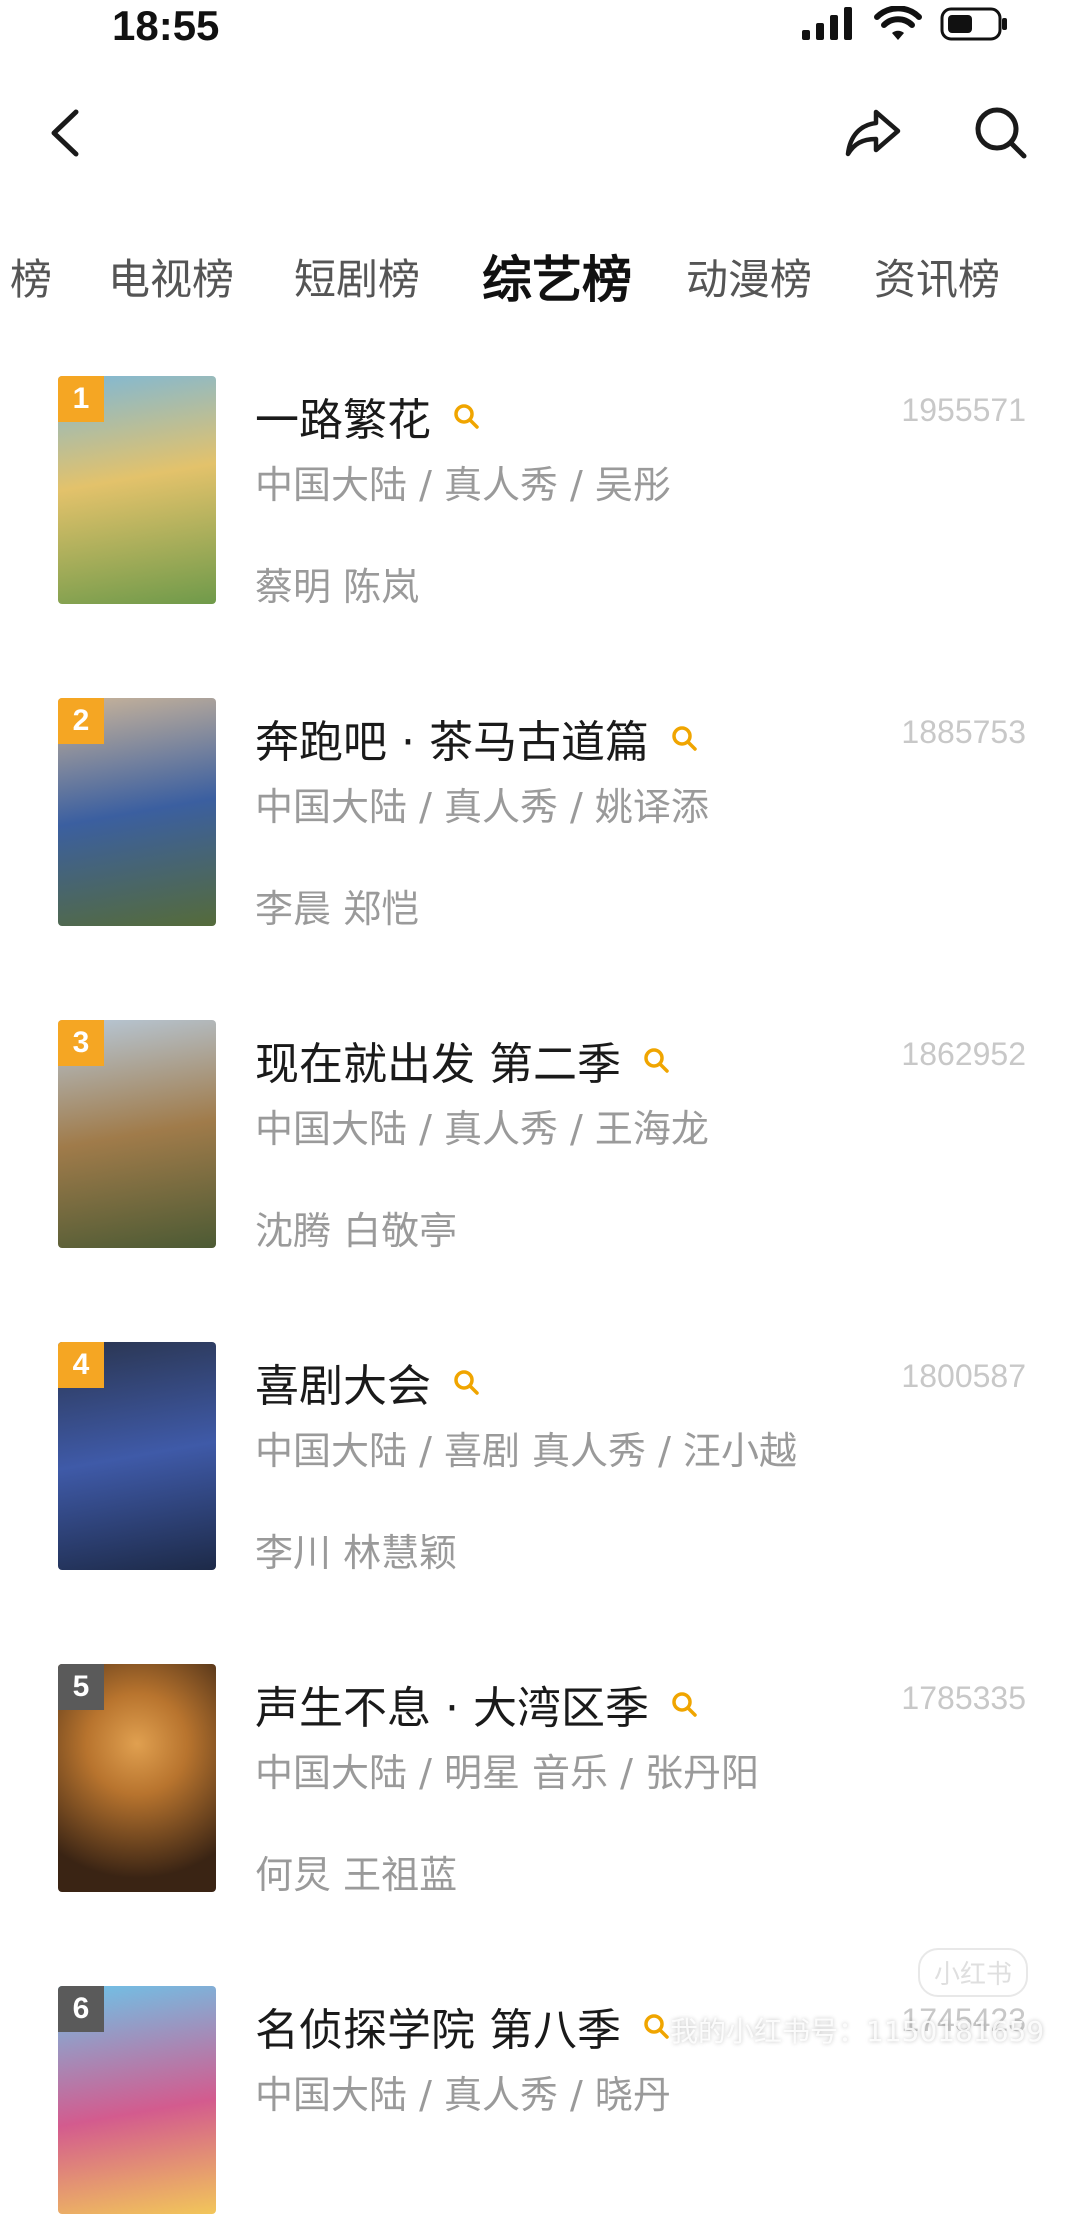  What do you see at coordinates (963, 1698) in the screenshot?
I see `heat-count: 1785335` at bounding box center [963, 1698].